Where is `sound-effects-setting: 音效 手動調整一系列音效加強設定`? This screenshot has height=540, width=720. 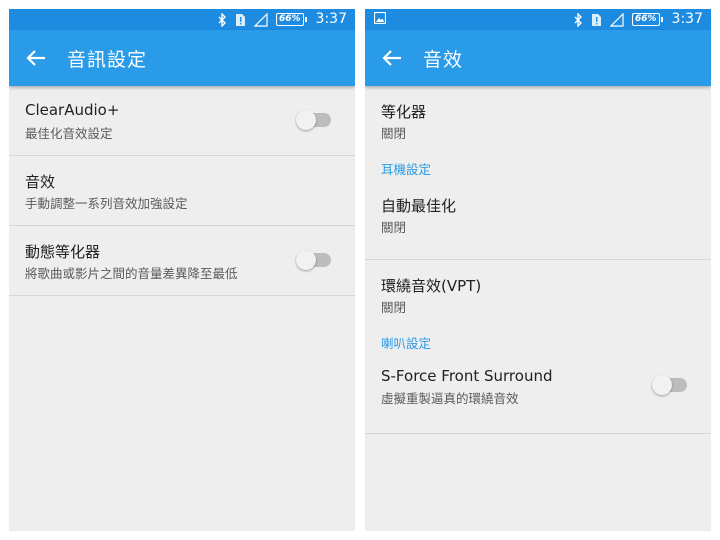 sound-effects-setting: 音效 手動調整一系列音效加強設定 is located at coordinates (182, 191).